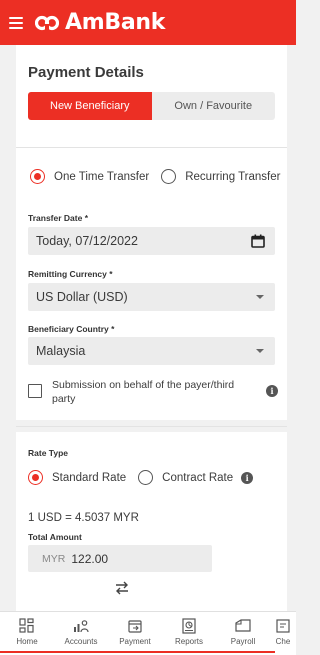 Image resolution: width=320 pixels, height=655 pixels. What do you see at coordinates (70, 274) in the screenshot?
I see `remitting-currency-label: Remitting Currency *` at bounding box center [70, 274].